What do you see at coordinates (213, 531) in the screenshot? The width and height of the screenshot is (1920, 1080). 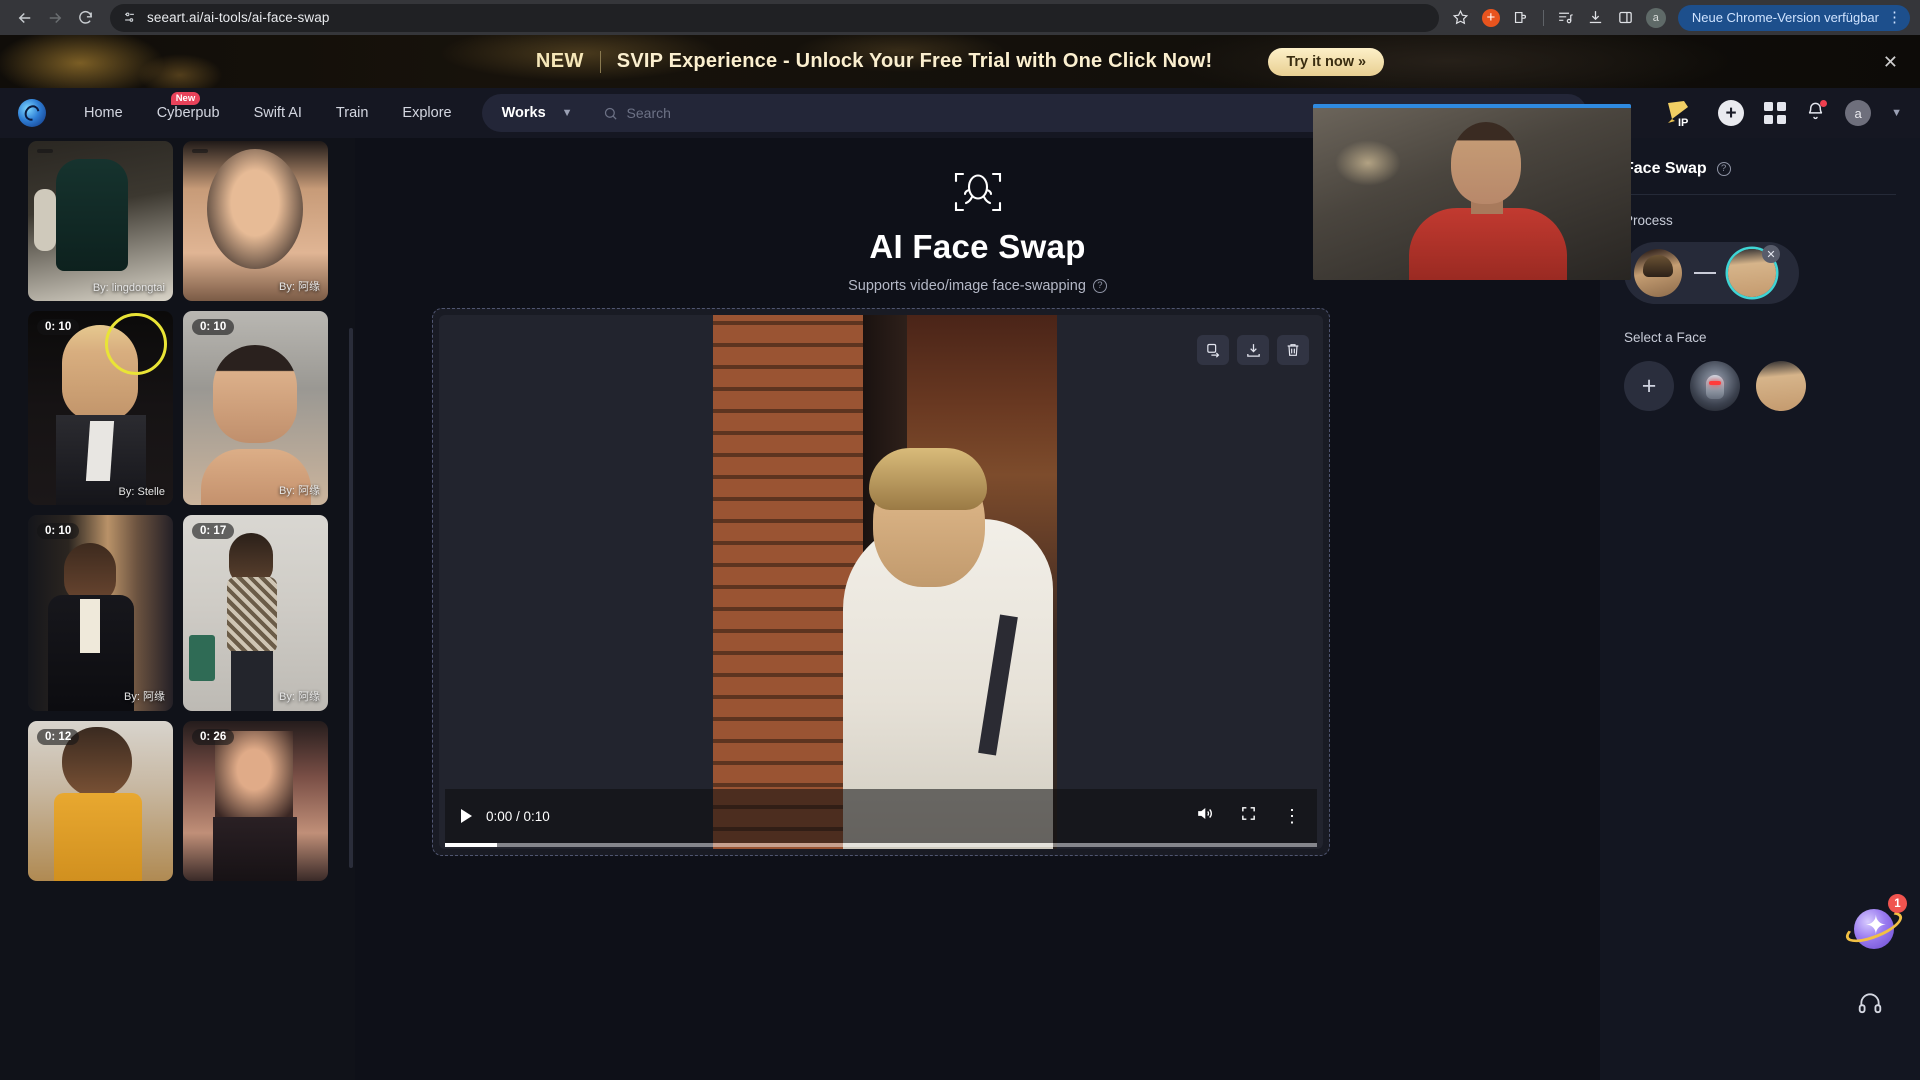 I see `duration-badge: 0: 17` at bounding box center [213, 531].